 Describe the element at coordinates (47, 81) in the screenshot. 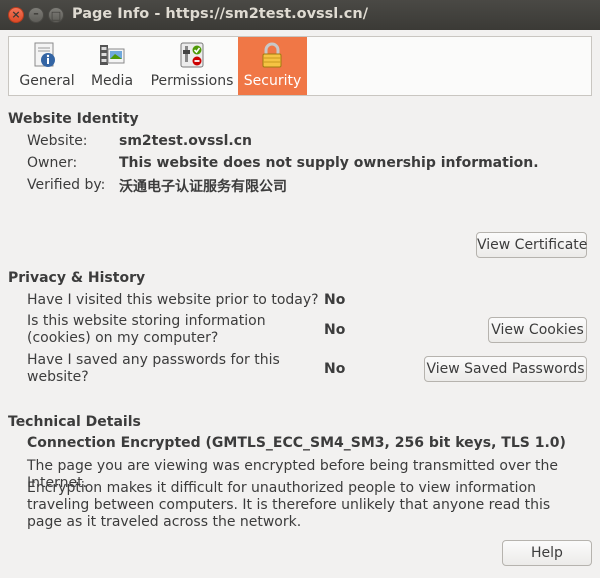

I see `tab-label-general: General` at that location.